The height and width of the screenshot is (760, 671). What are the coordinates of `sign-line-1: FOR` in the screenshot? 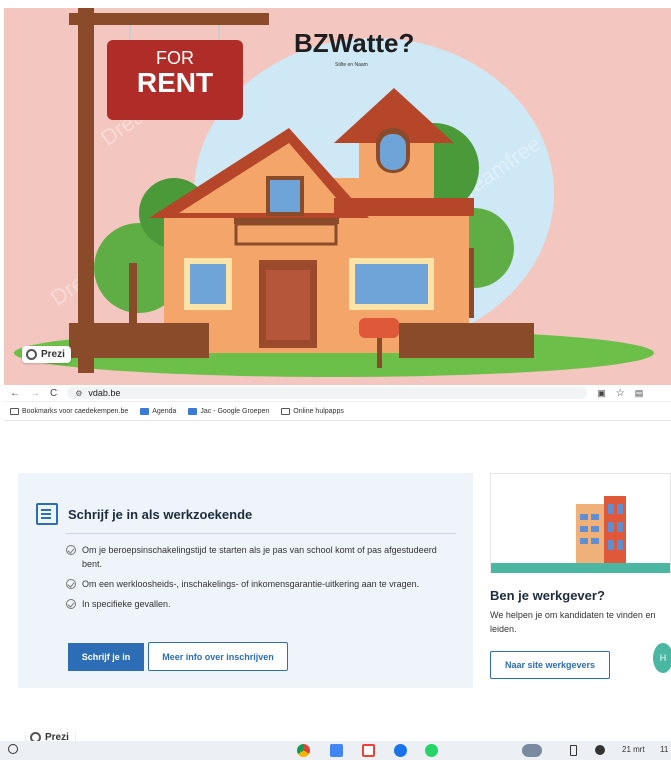 It's located at (175, 58).